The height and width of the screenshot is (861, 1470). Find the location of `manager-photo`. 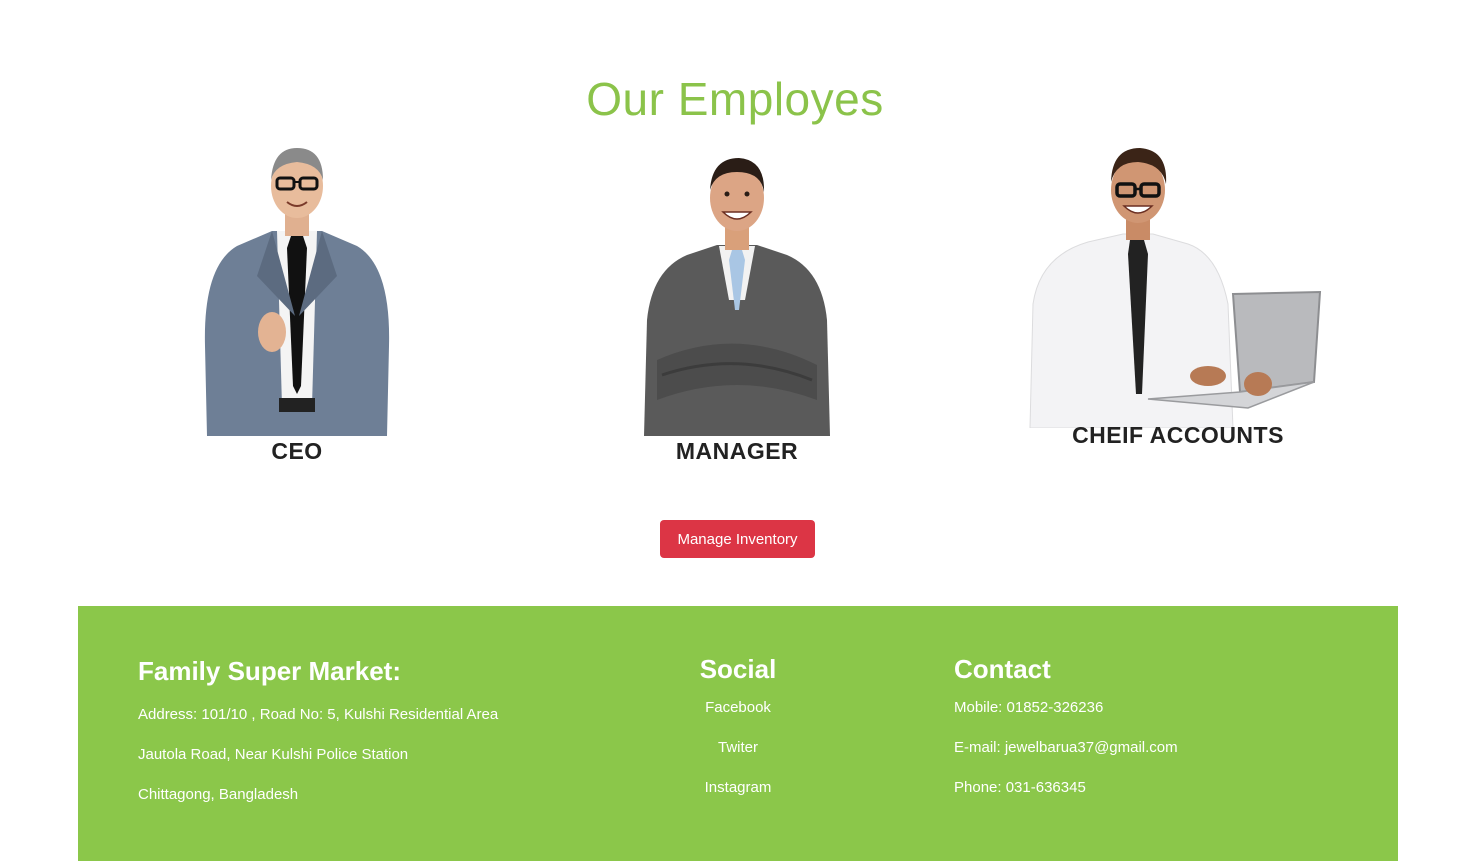

manager-photo is located at coordinates (737, 297).